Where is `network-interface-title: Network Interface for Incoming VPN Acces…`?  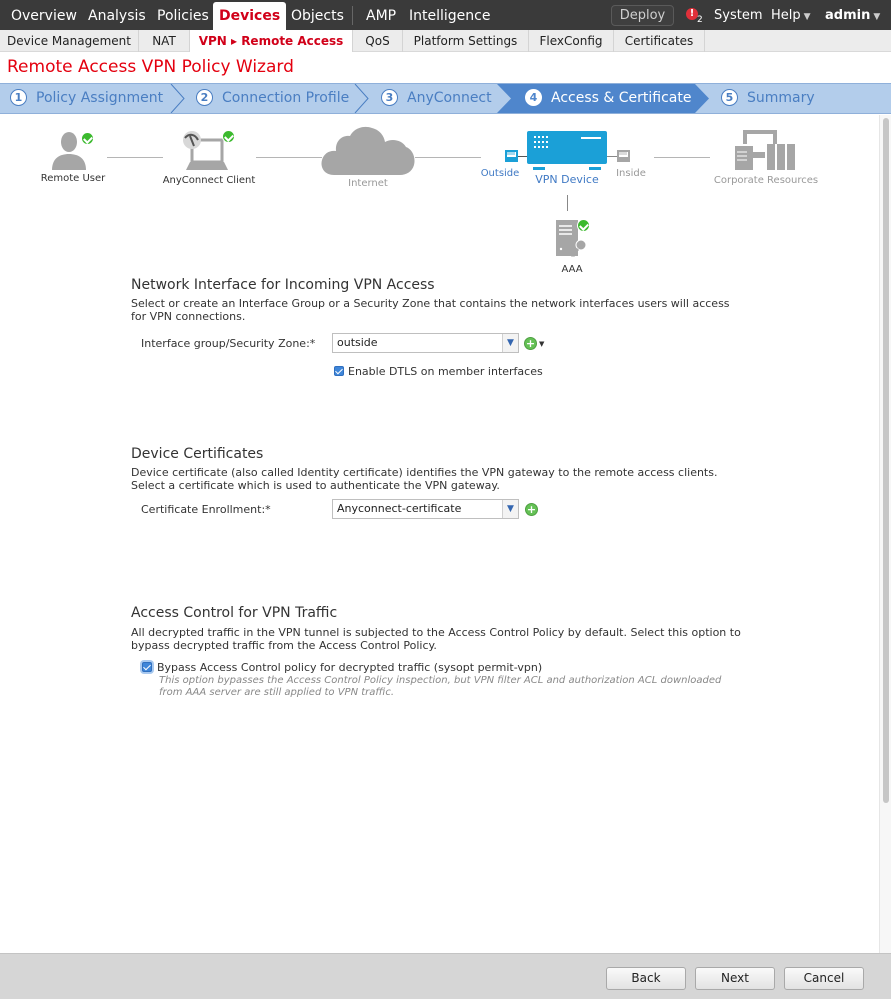 network-interface-title: Network Interface for Incoming VPN Acces… is located at coordinates (283, 285).